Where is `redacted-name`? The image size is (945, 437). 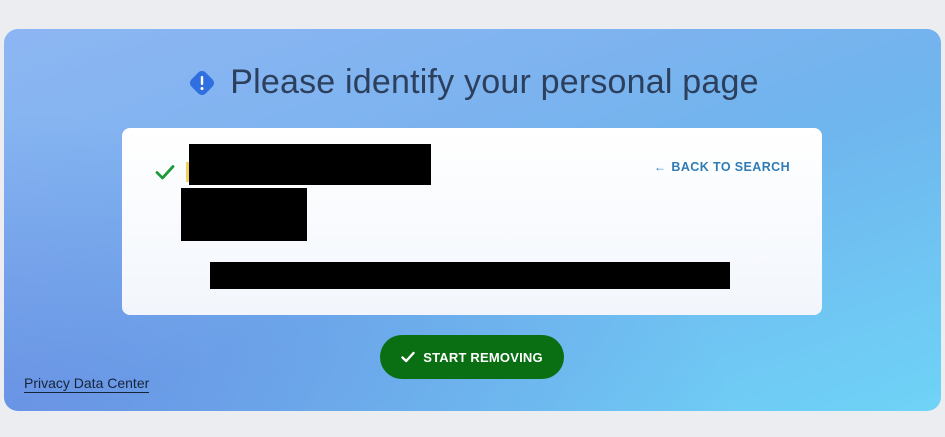 redacted-name is located at coordinates (310, 164).